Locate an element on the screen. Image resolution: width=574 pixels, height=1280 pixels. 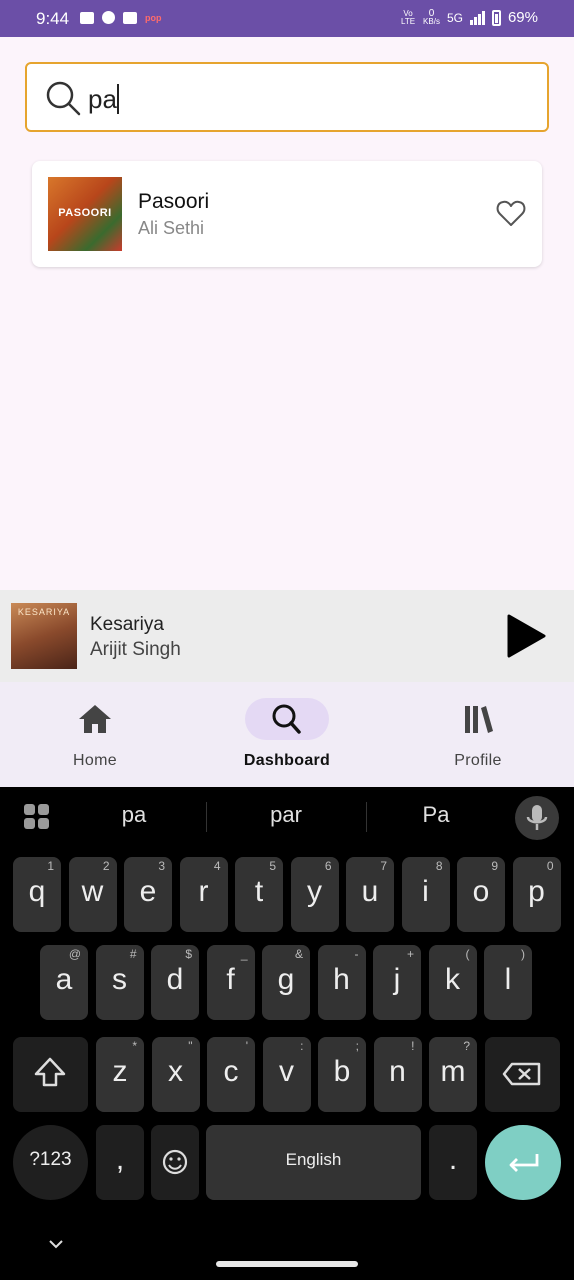
key-letter: b is located at coordinates (342, 1071).